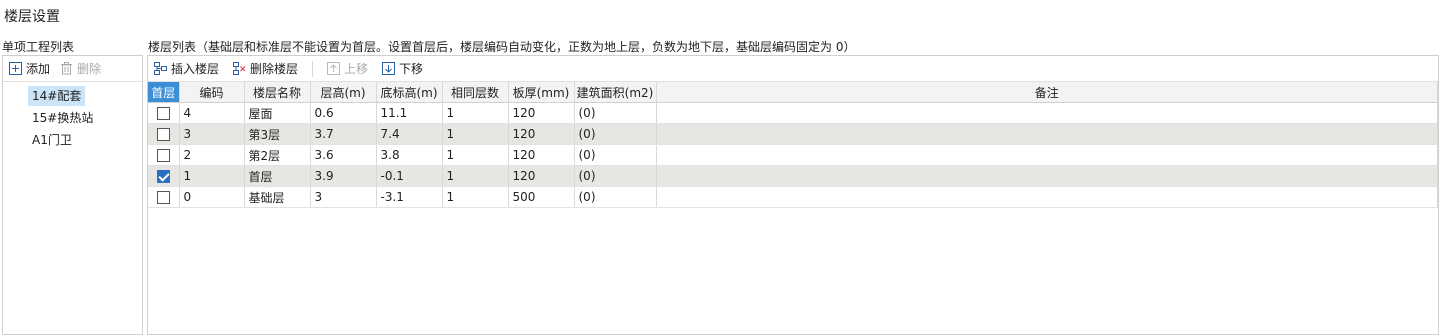 Image resolution: width=1439 pixels, height=336 pixels. What do you see at coordinates (212, 92) in the screenshot?
I see `col-header-code: 编码` at bounding box center [212, 92].